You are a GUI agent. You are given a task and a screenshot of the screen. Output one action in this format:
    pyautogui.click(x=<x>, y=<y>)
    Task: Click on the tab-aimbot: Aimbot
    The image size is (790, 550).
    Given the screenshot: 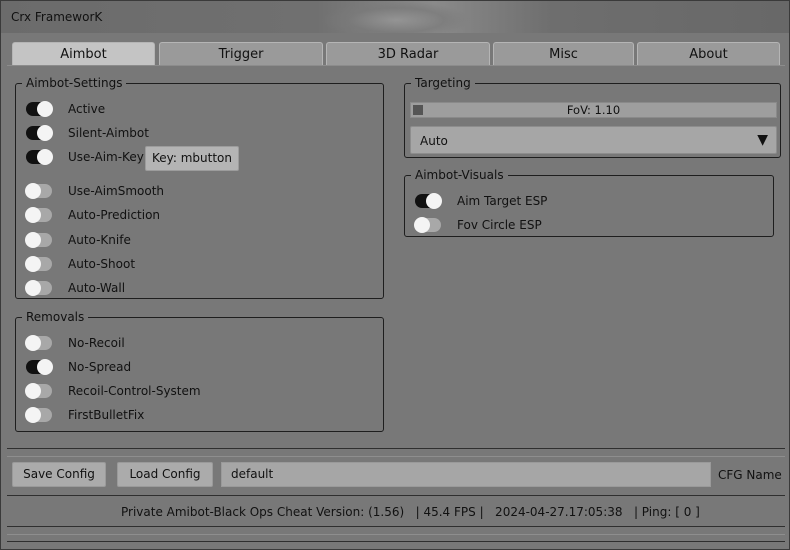 What is the action you would take?
    pyautogui.click(x=83, y=54)
    